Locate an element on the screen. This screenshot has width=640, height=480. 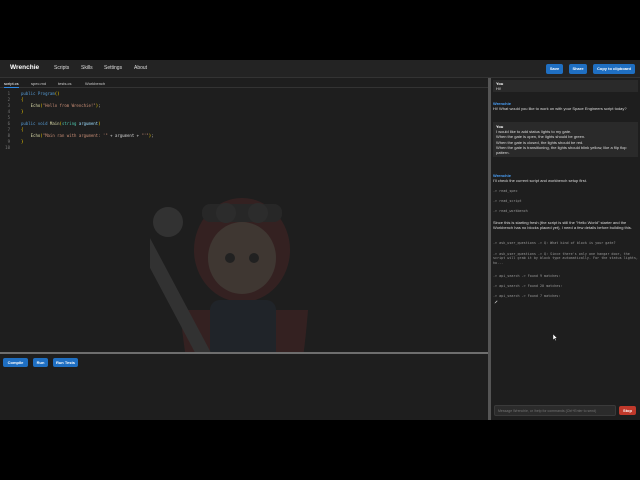
nav-settings: Settings is located at coordinates (113, 68).